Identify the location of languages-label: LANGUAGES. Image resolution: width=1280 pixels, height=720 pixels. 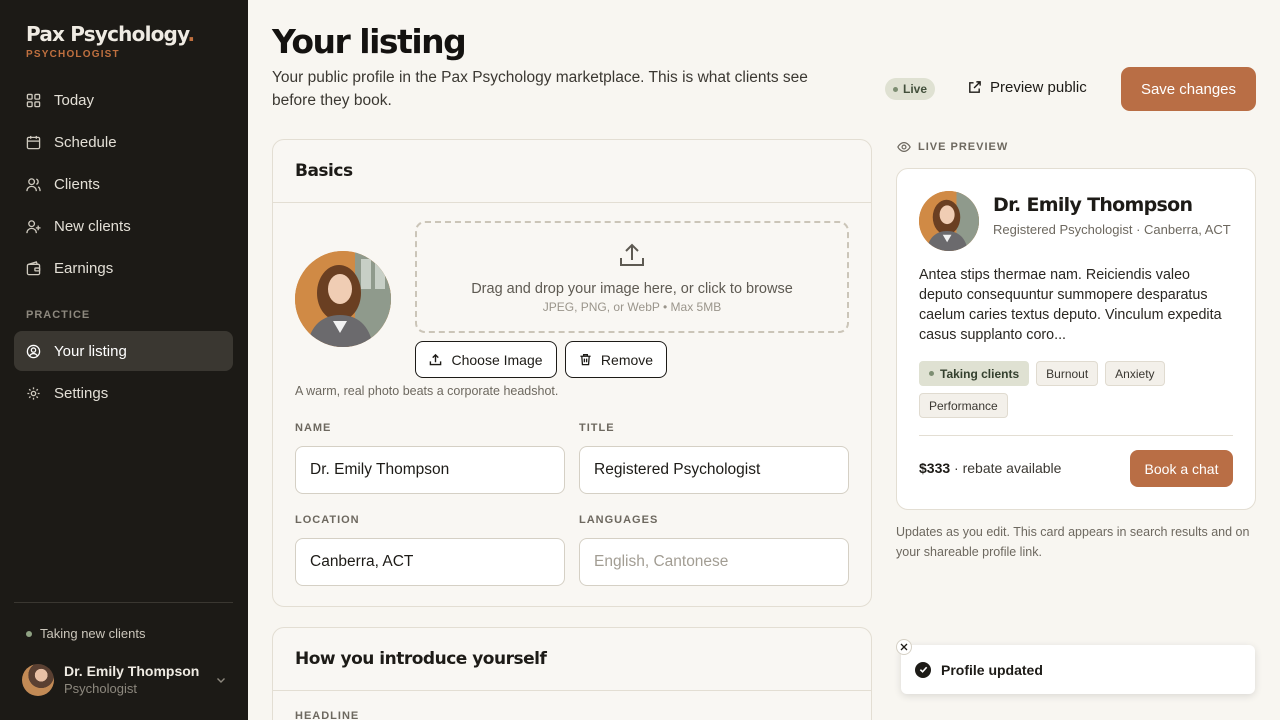
(619, 520).